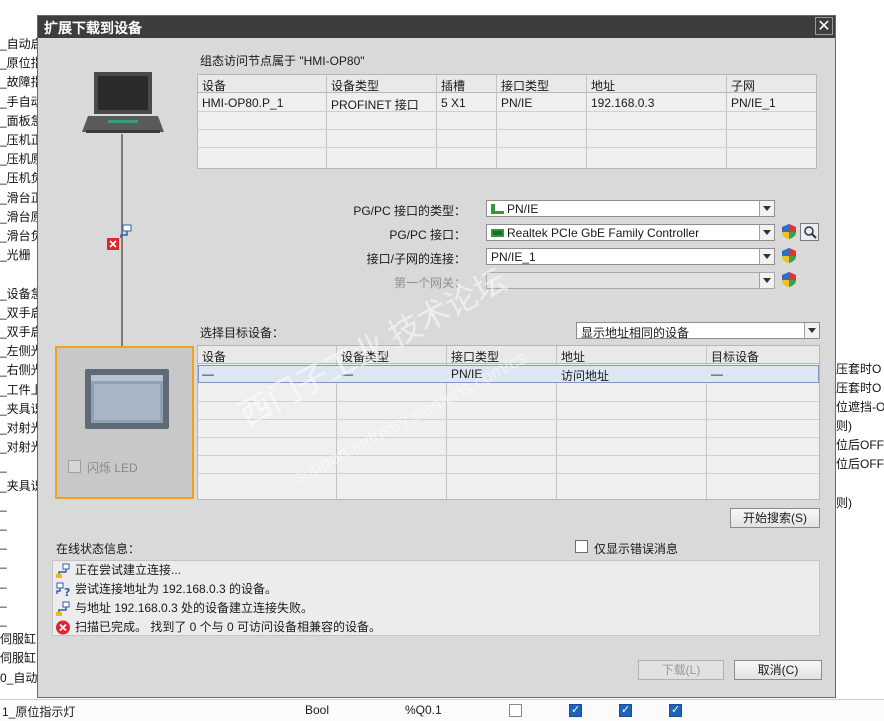 Image resolution: width=884 pixels, height=721 pixels. Describe the element at coordinates (20, 44) in the screenshot. I see `background-list-item: _自动启` at that location.